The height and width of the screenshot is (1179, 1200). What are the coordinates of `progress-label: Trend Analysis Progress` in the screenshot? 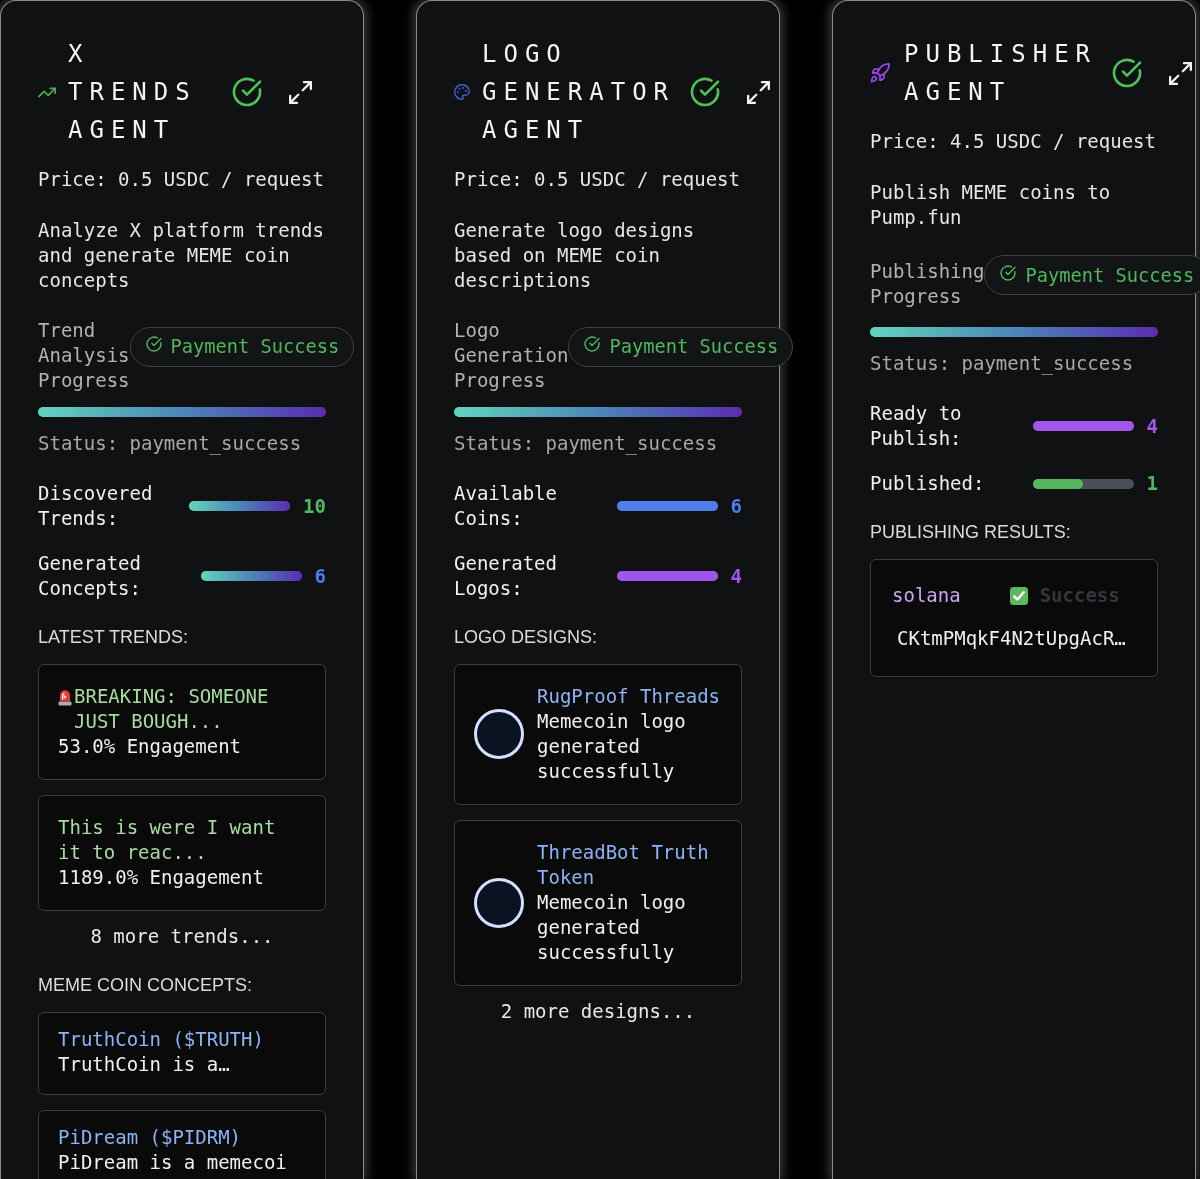 It's located at (84, 355).